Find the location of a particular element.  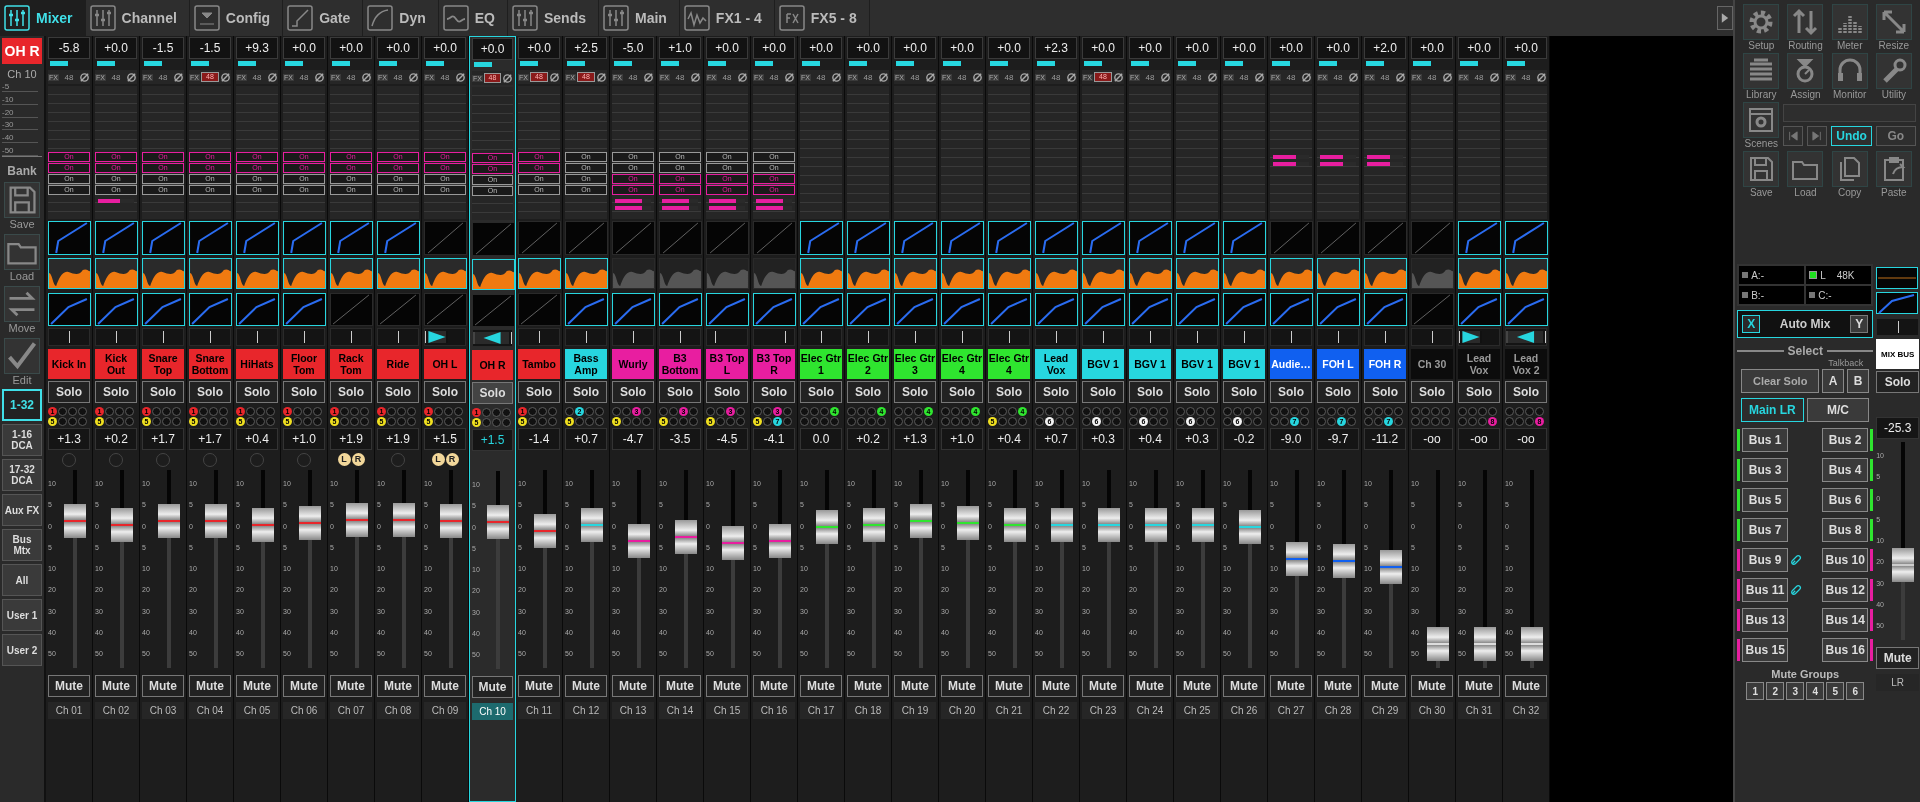

bus-button: Bus 13 is located at coordinates (1765, 620).